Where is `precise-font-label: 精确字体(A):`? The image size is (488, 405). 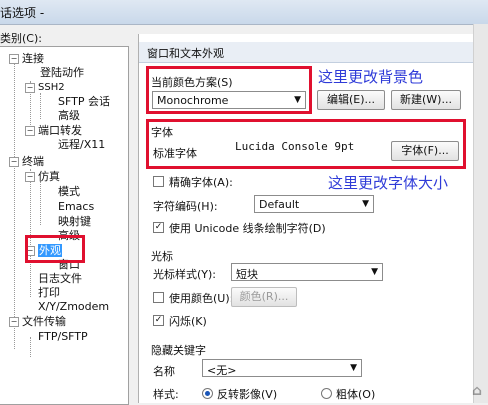 precise-font-label: 精确字体(A): is located at coordinates (201, 182).